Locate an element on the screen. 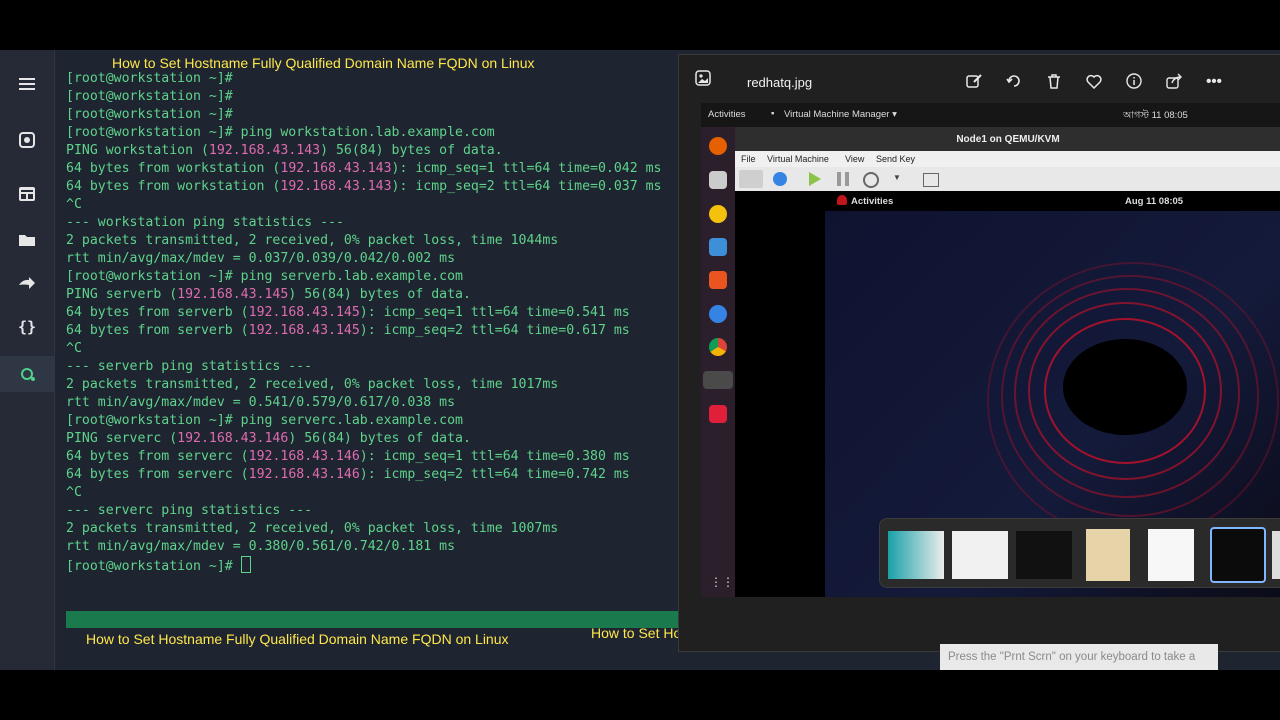  forward-icon is located at coordinates (27, 283).